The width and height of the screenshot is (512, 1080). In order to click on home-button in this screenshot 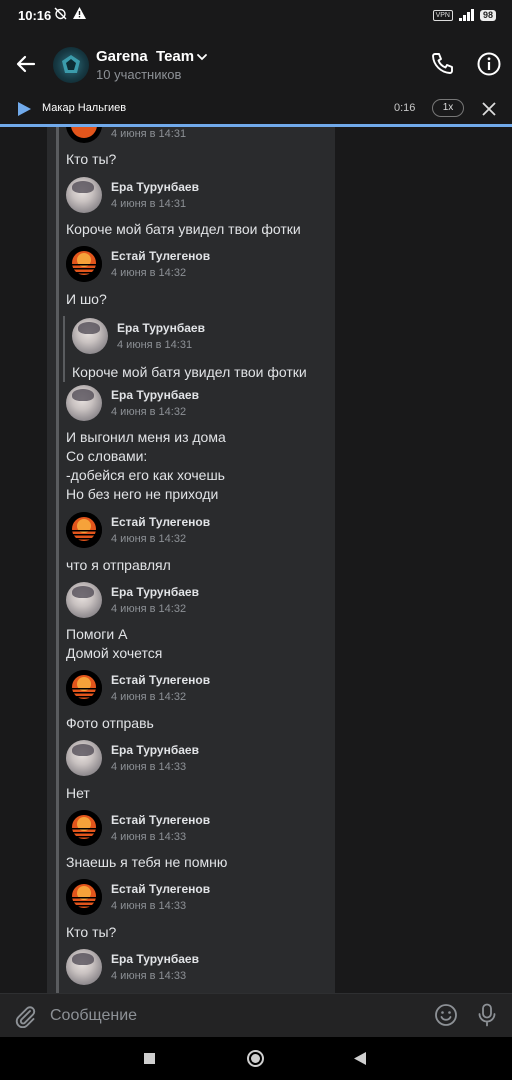, I will do `click(255, 1058)`.